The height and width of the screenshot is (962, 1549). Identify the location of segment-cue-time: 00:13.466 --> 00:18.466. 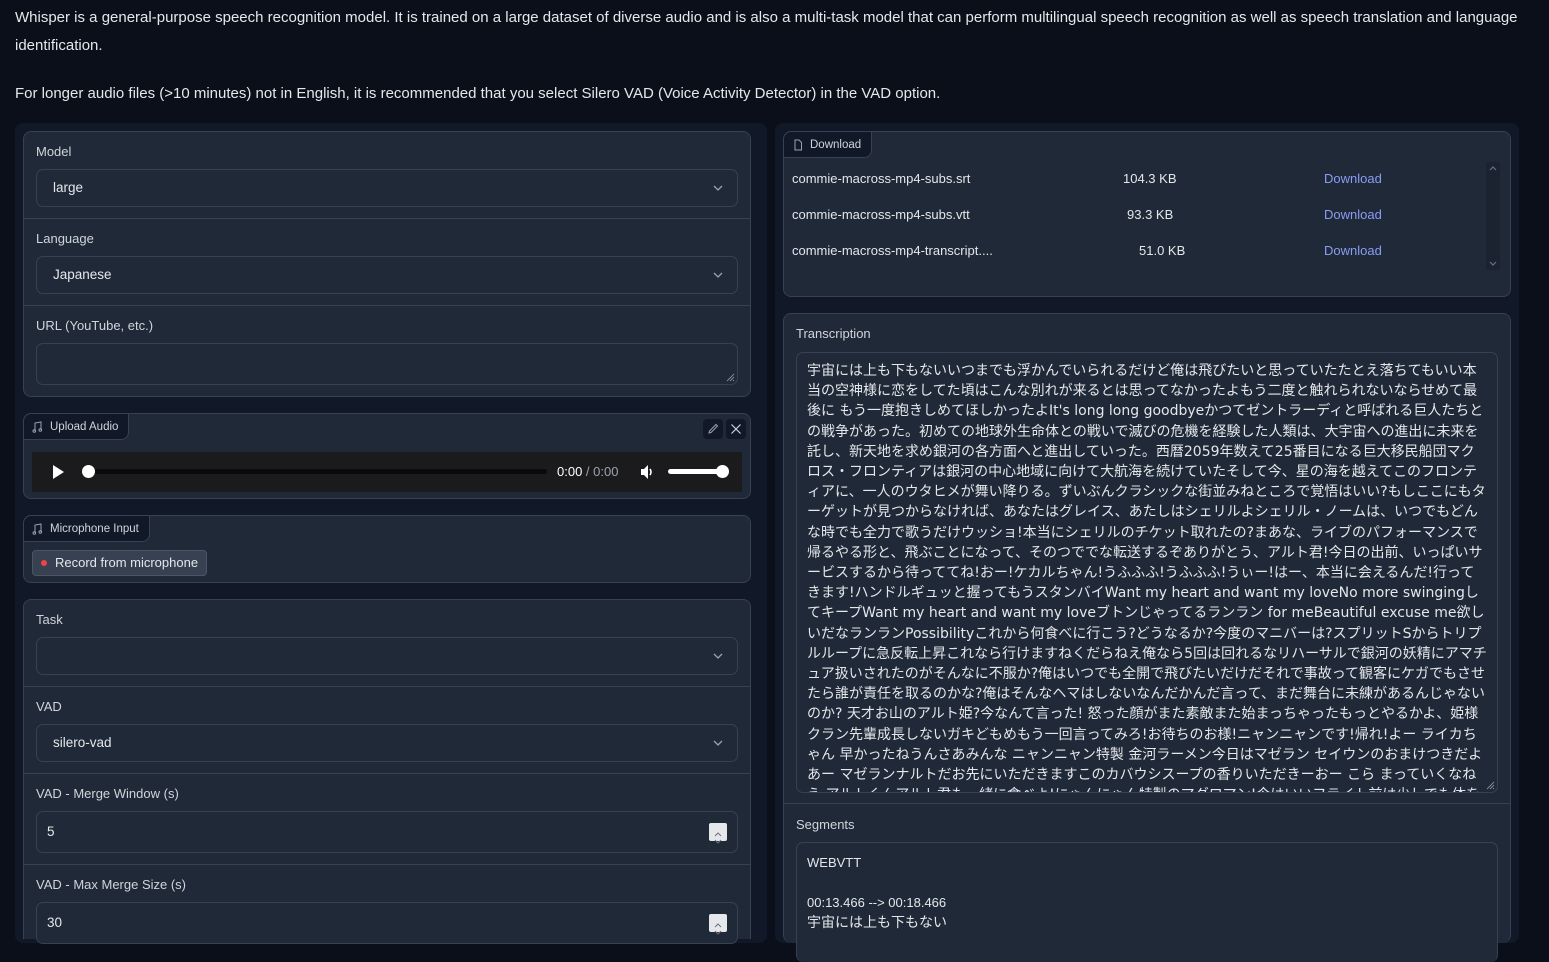
(877, 902).